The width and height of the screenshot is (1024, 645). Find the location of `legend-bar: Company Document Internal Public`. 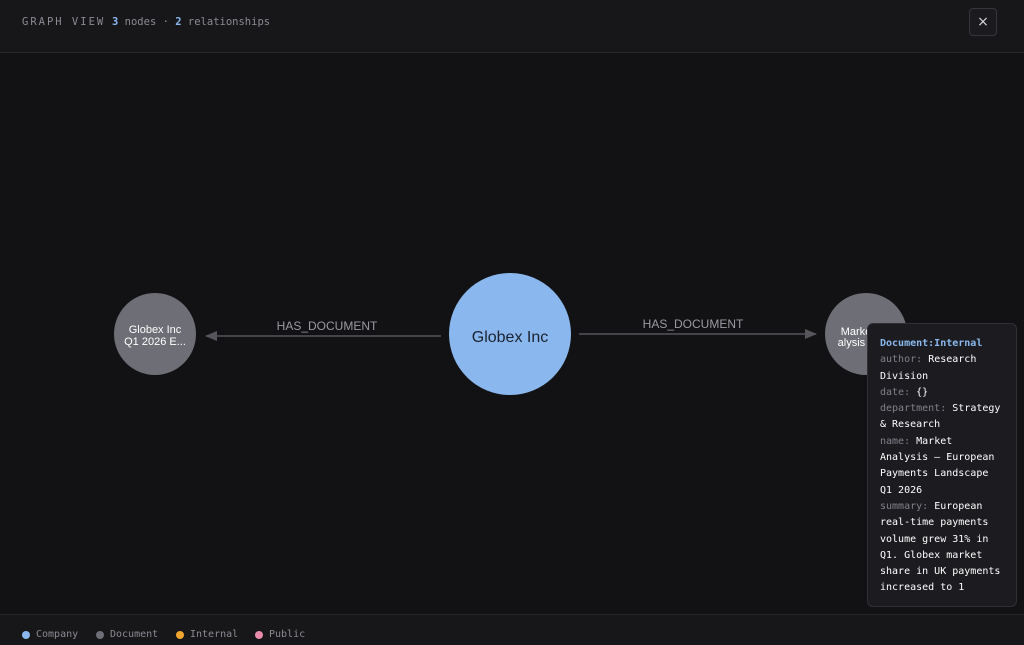

legend-bar: Company Document Internal Public is located at coordinates (512, 629).